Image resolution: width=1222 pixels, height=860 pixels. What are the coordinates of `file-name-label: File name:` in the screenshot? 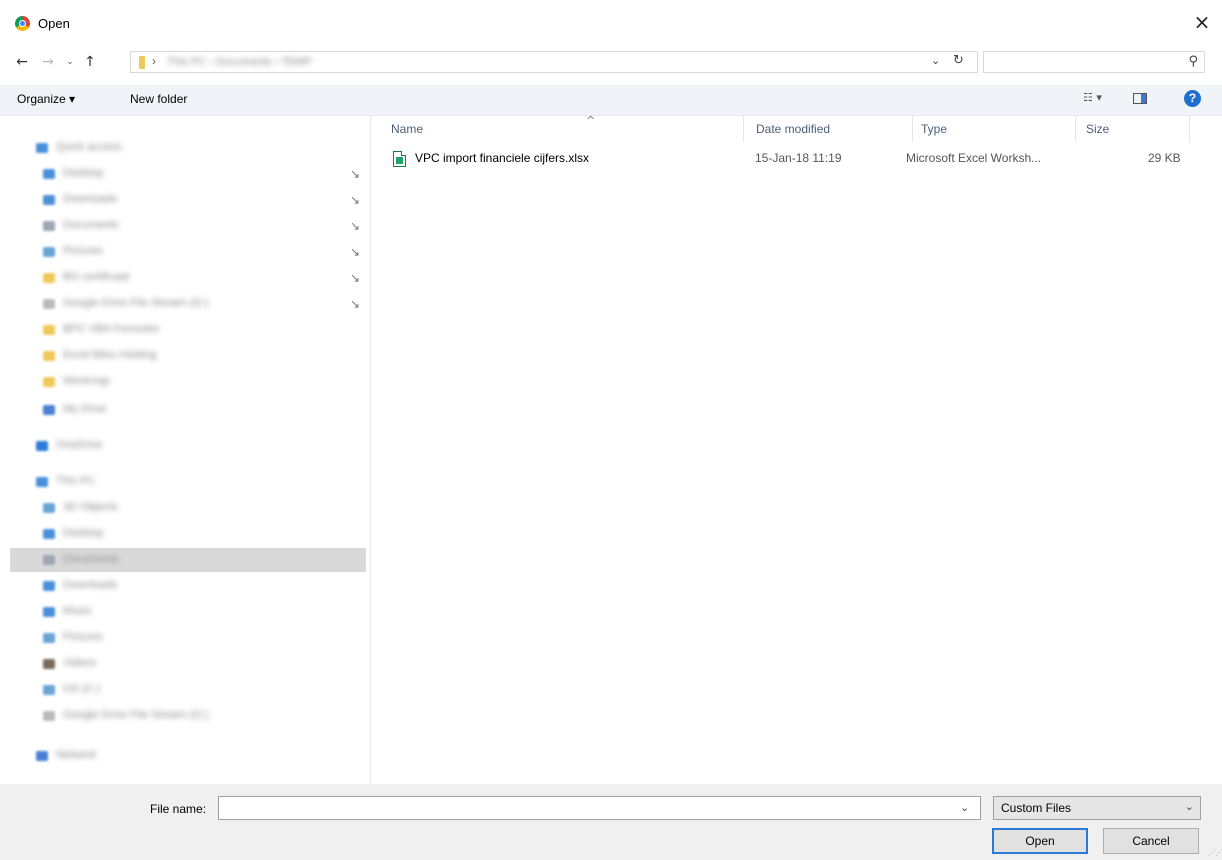 It's located at (178, 809).